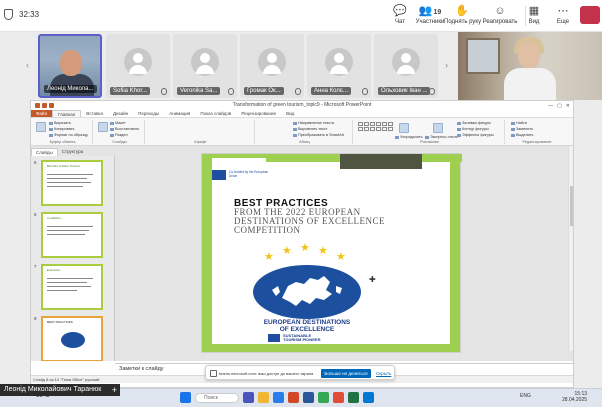 Image resolution: width=602 pixels, height=407 pixels. Describe the element at coordinates (258, 113) in the screenshot. I see `tab-review: Рецензирование` at that location.